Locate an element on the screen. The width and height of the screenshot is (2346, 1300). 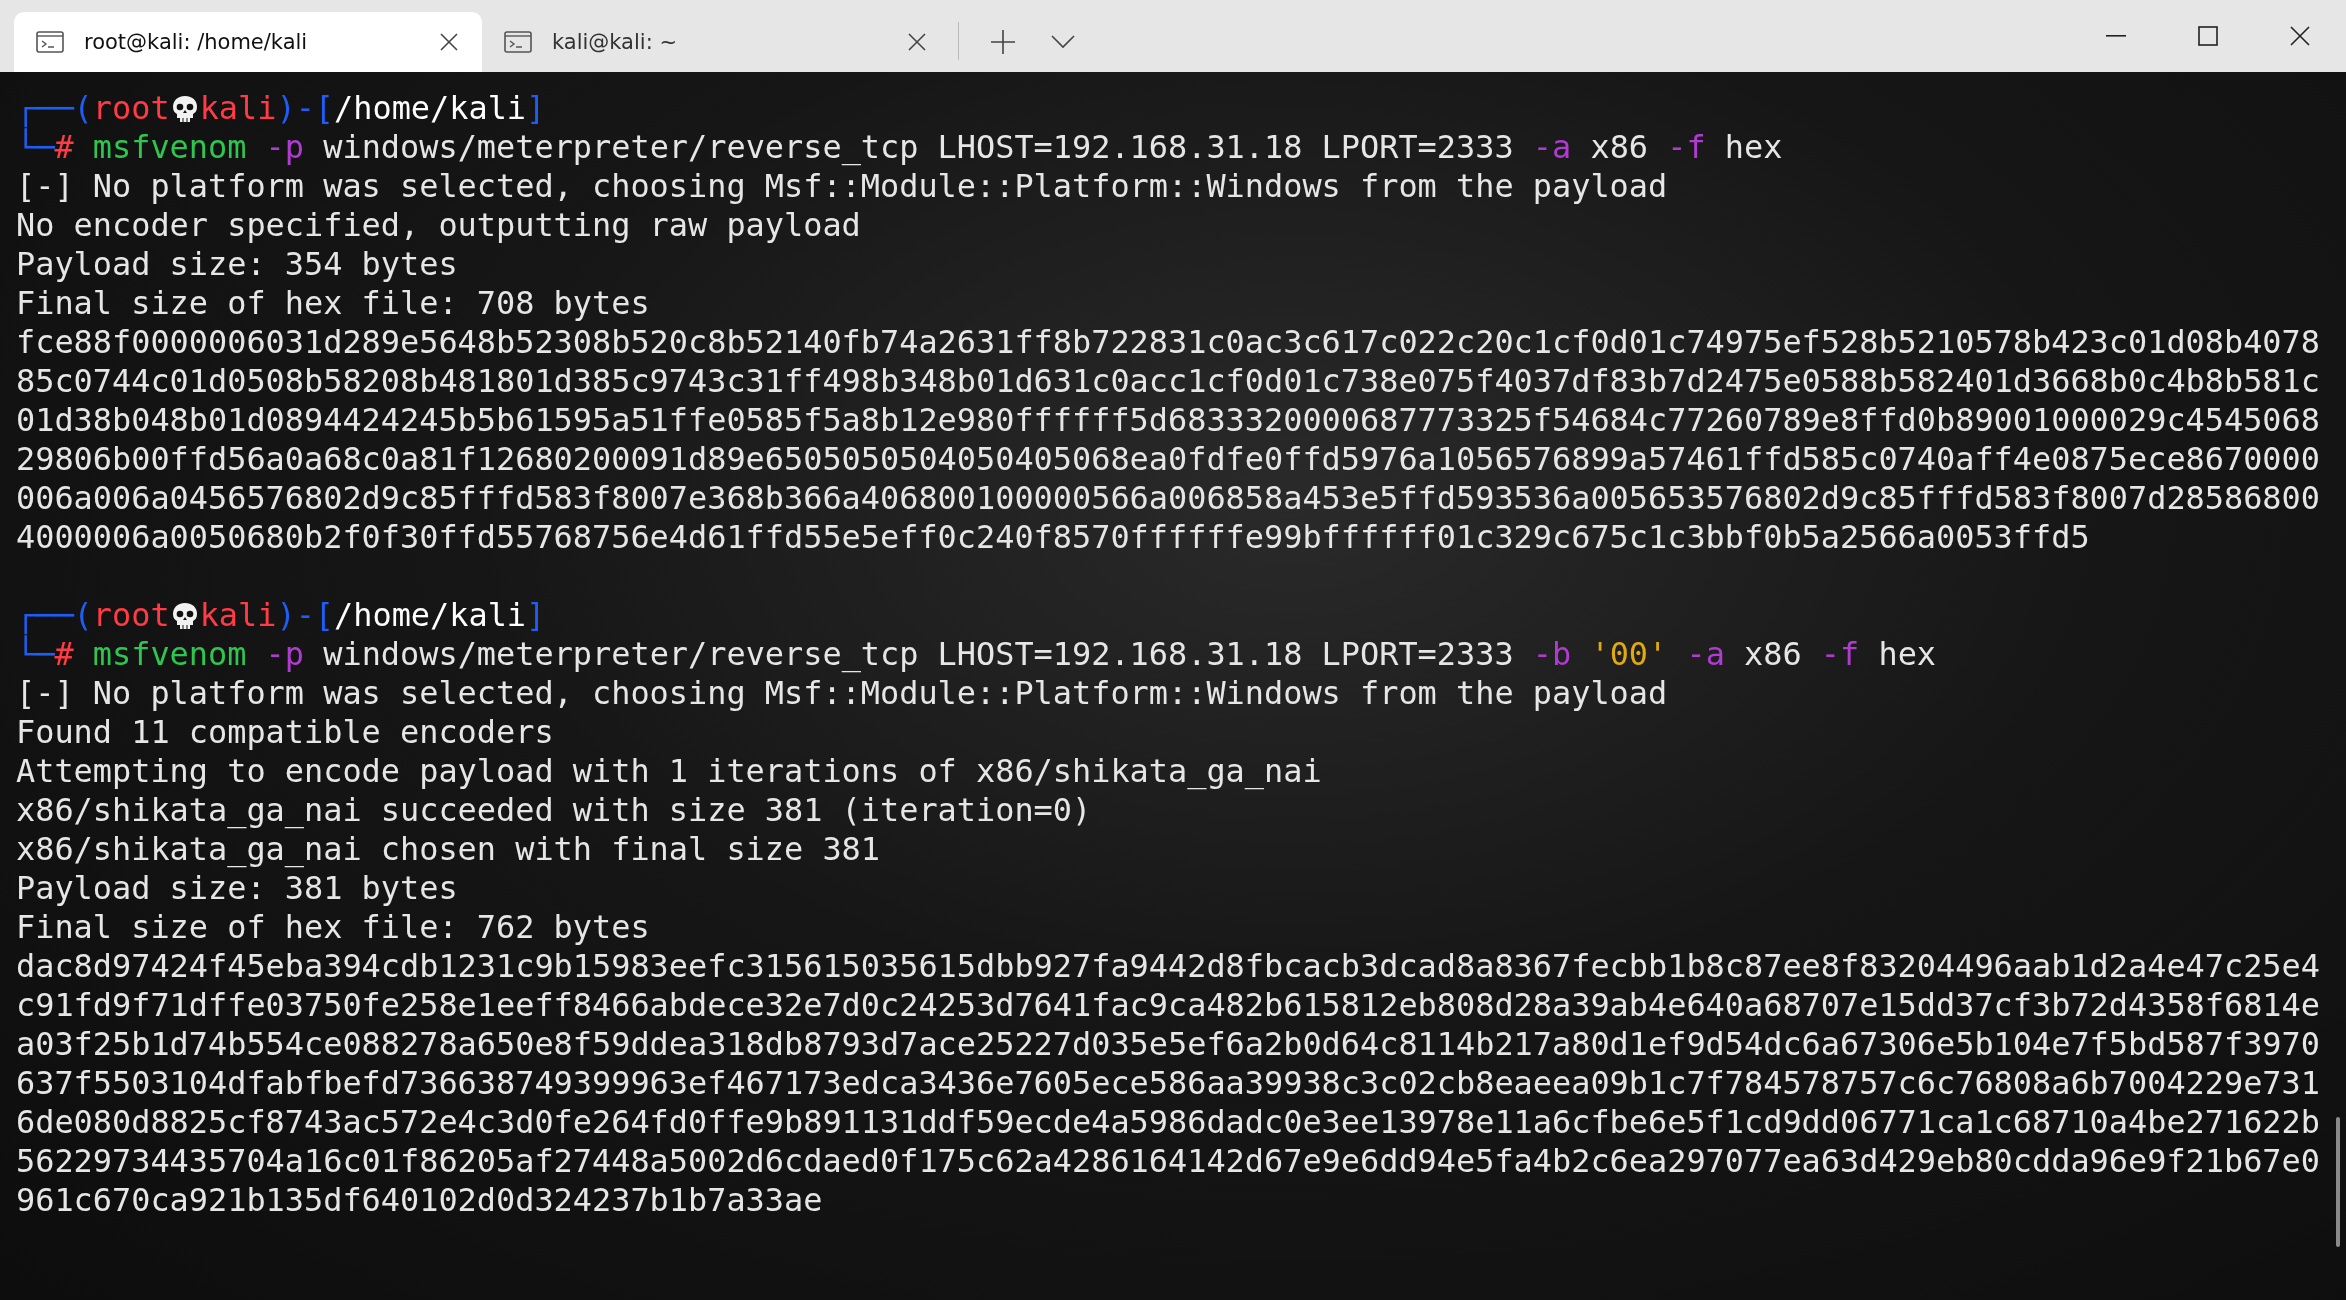
output-line: x86/shikata_ga_nai succeeded with size 381 (iteration=0) is located at coordinates (554, 810).